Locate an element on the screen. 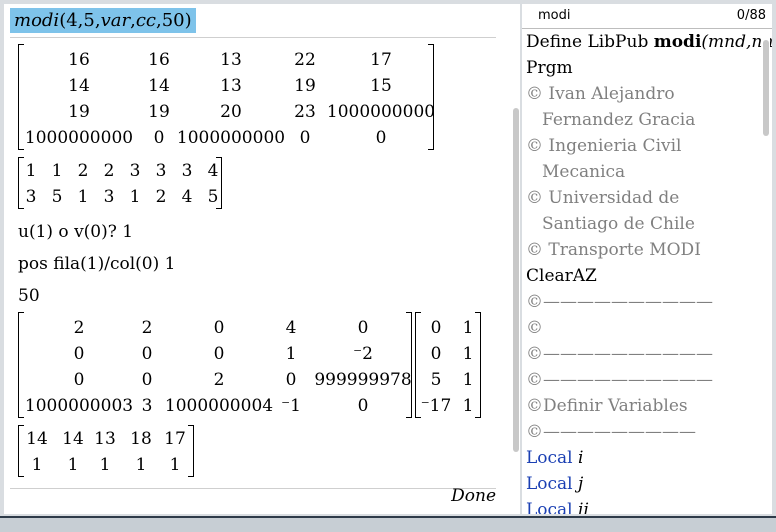  code-line: ©————————— is located at coordinates (611, 432).